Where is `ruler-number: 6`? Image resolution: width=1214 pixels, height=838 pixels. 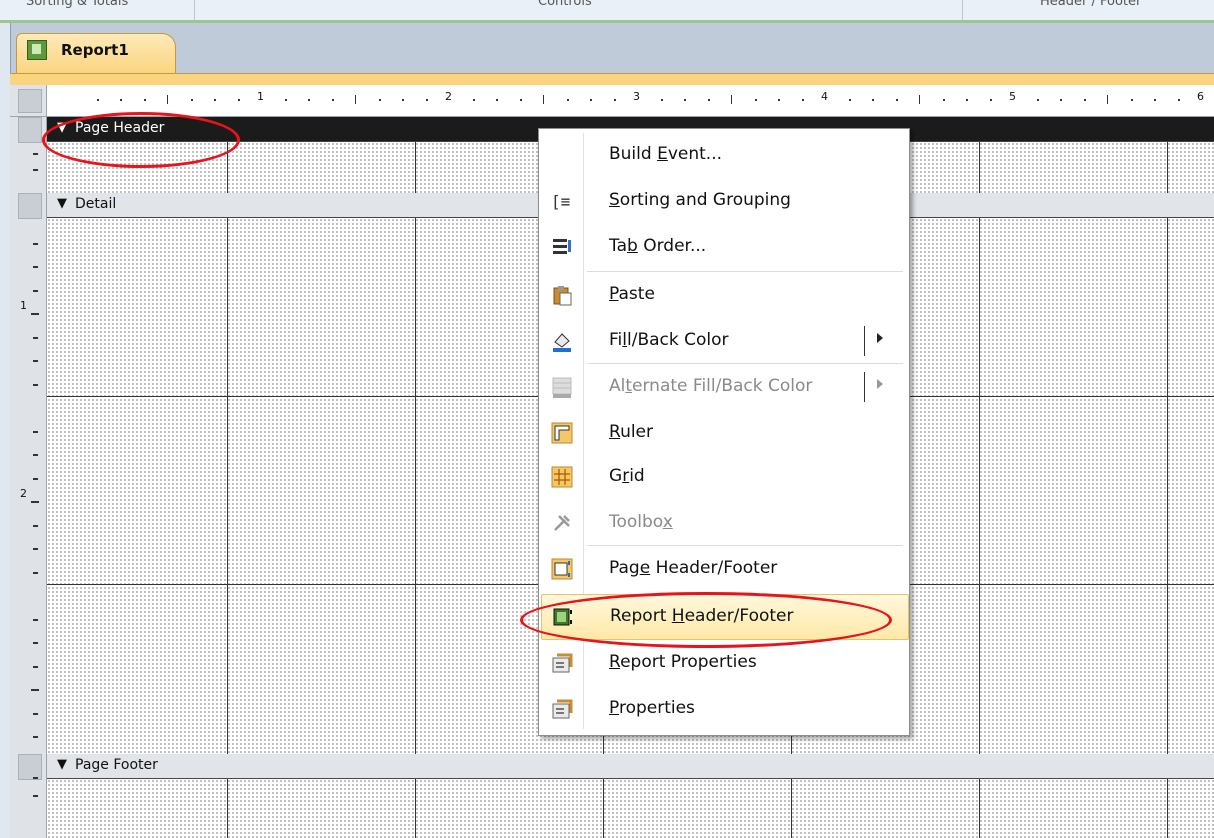 ruler-number: 6 is located at coordinates (1200, 96).